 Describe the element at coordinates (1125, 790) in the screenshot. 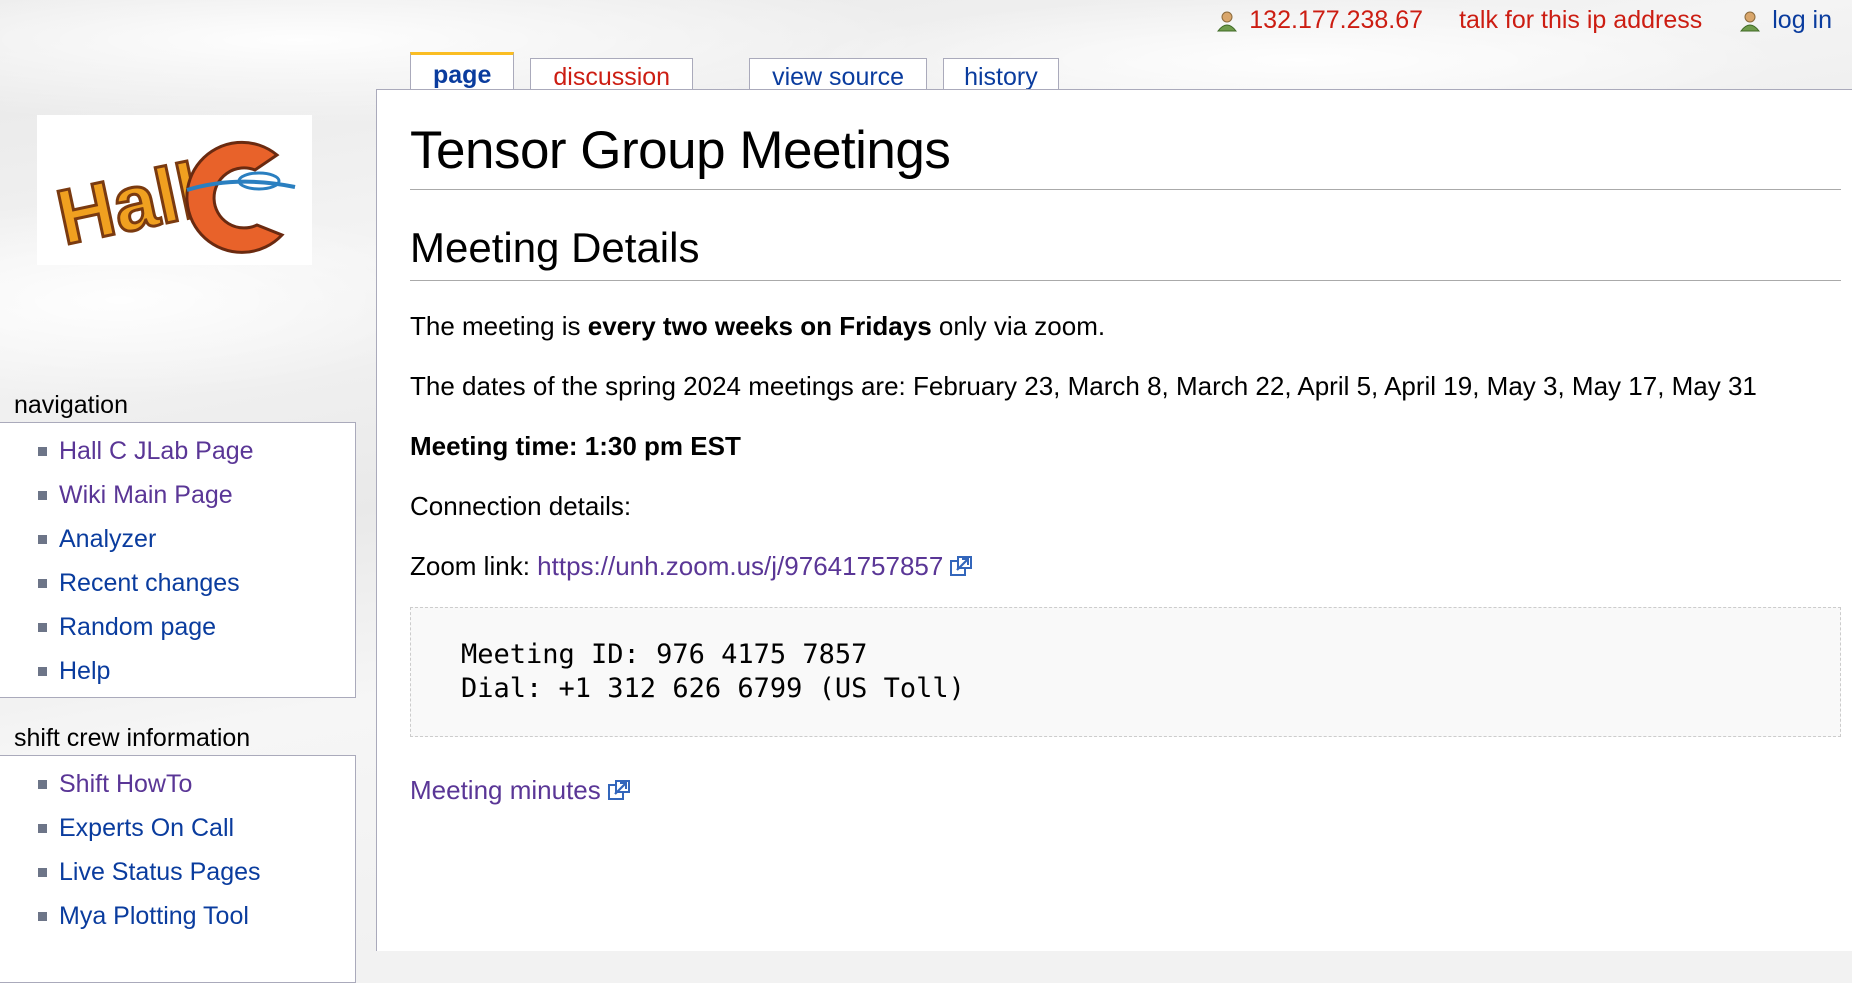

I see `meeting-minutes-paragraph: Meeting minutes` at that location.